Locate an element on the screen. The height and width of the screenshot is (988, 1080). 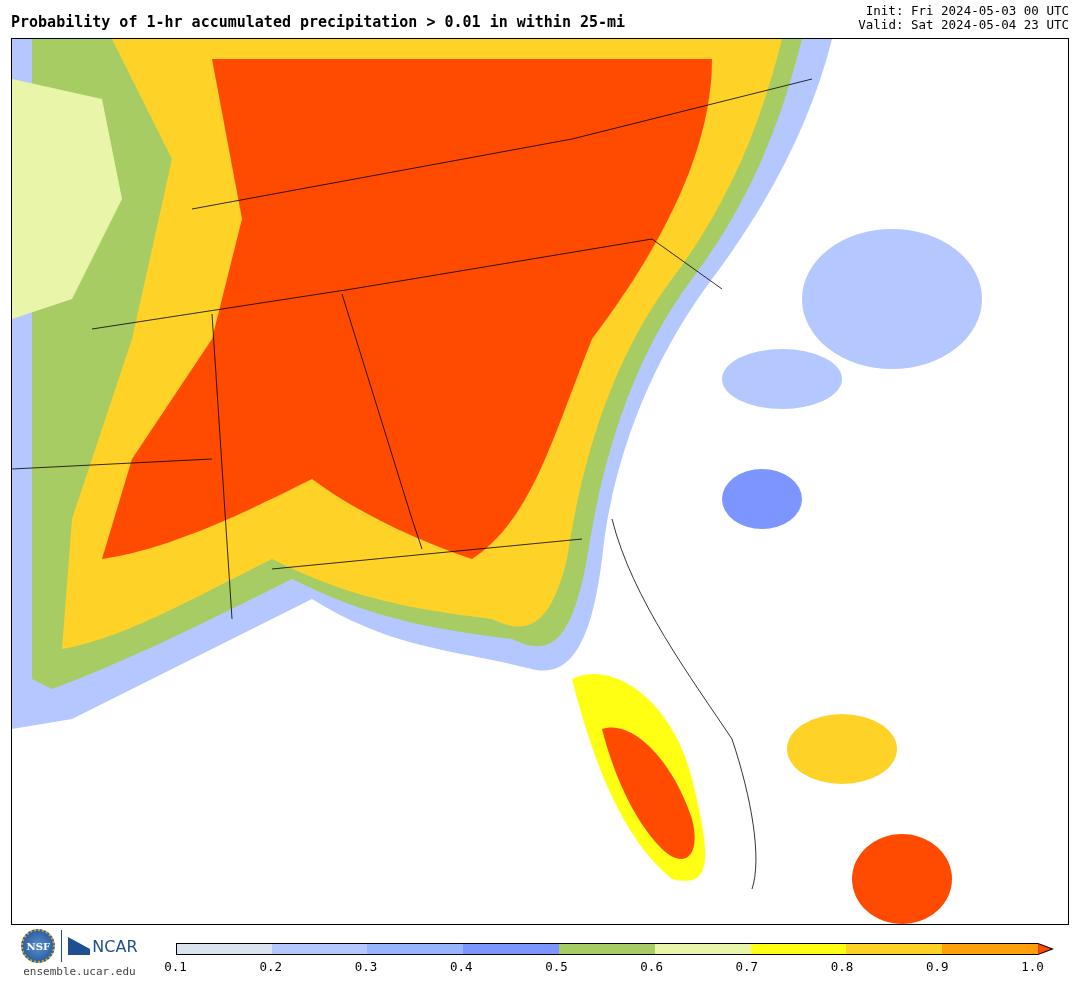
tick-label: 1.0 is located at coordinates (1032, 966).